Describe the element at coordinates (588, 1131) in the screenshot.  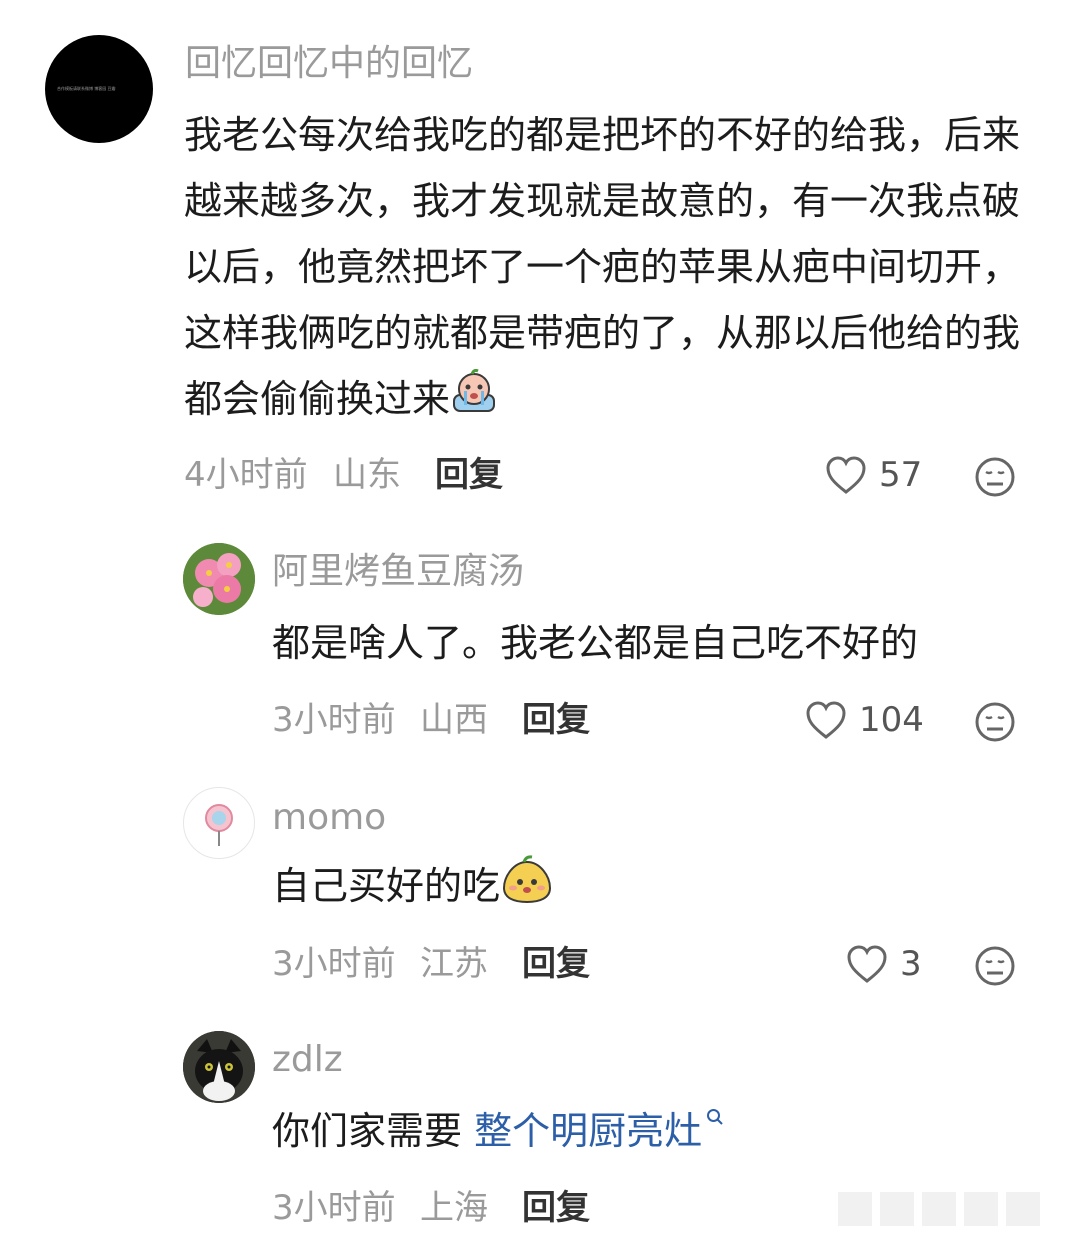
I see `search-link: 整个明厨亮灶` at that location.